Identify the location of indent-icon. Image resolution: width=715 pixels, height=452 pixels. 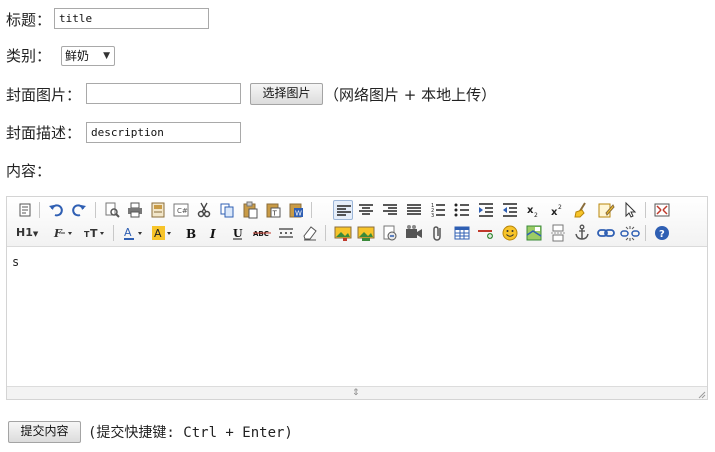
(486, 210).